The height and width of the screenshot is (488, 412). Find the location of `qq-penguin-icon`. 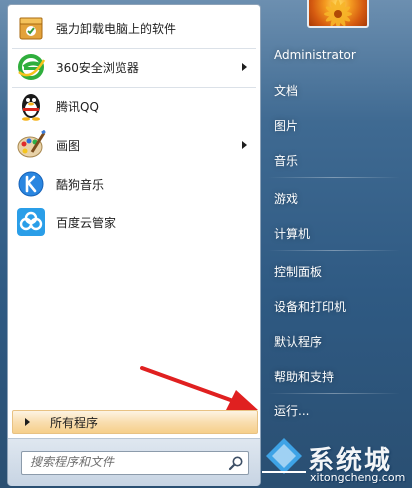

qq-penguin-icon is located at coordinates (31, 106).